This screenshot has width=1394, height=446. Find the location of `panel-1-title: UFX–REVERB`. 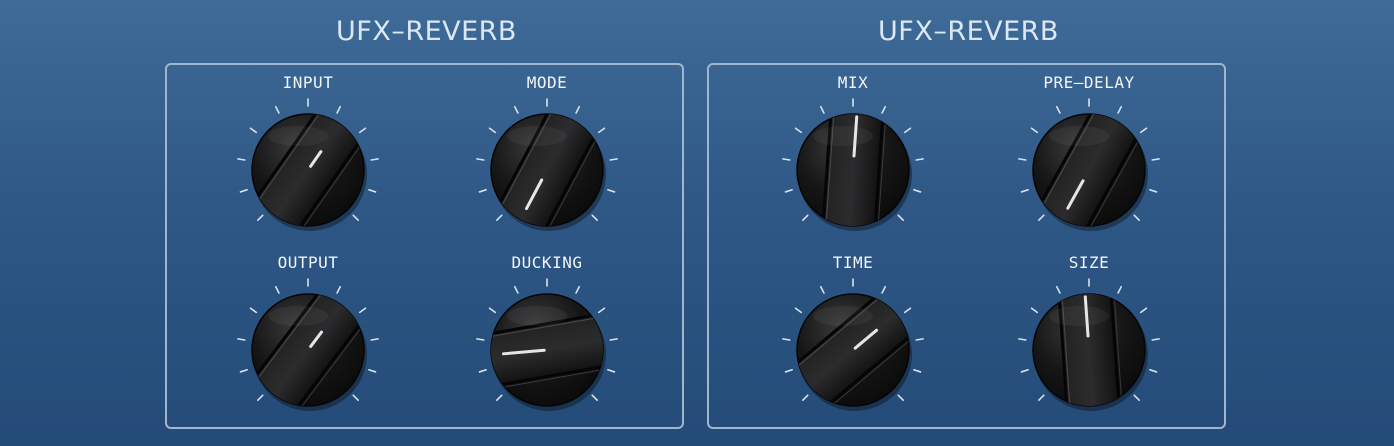

panel-1-title: UFX–REVERB is located at coordinates (426, 31).